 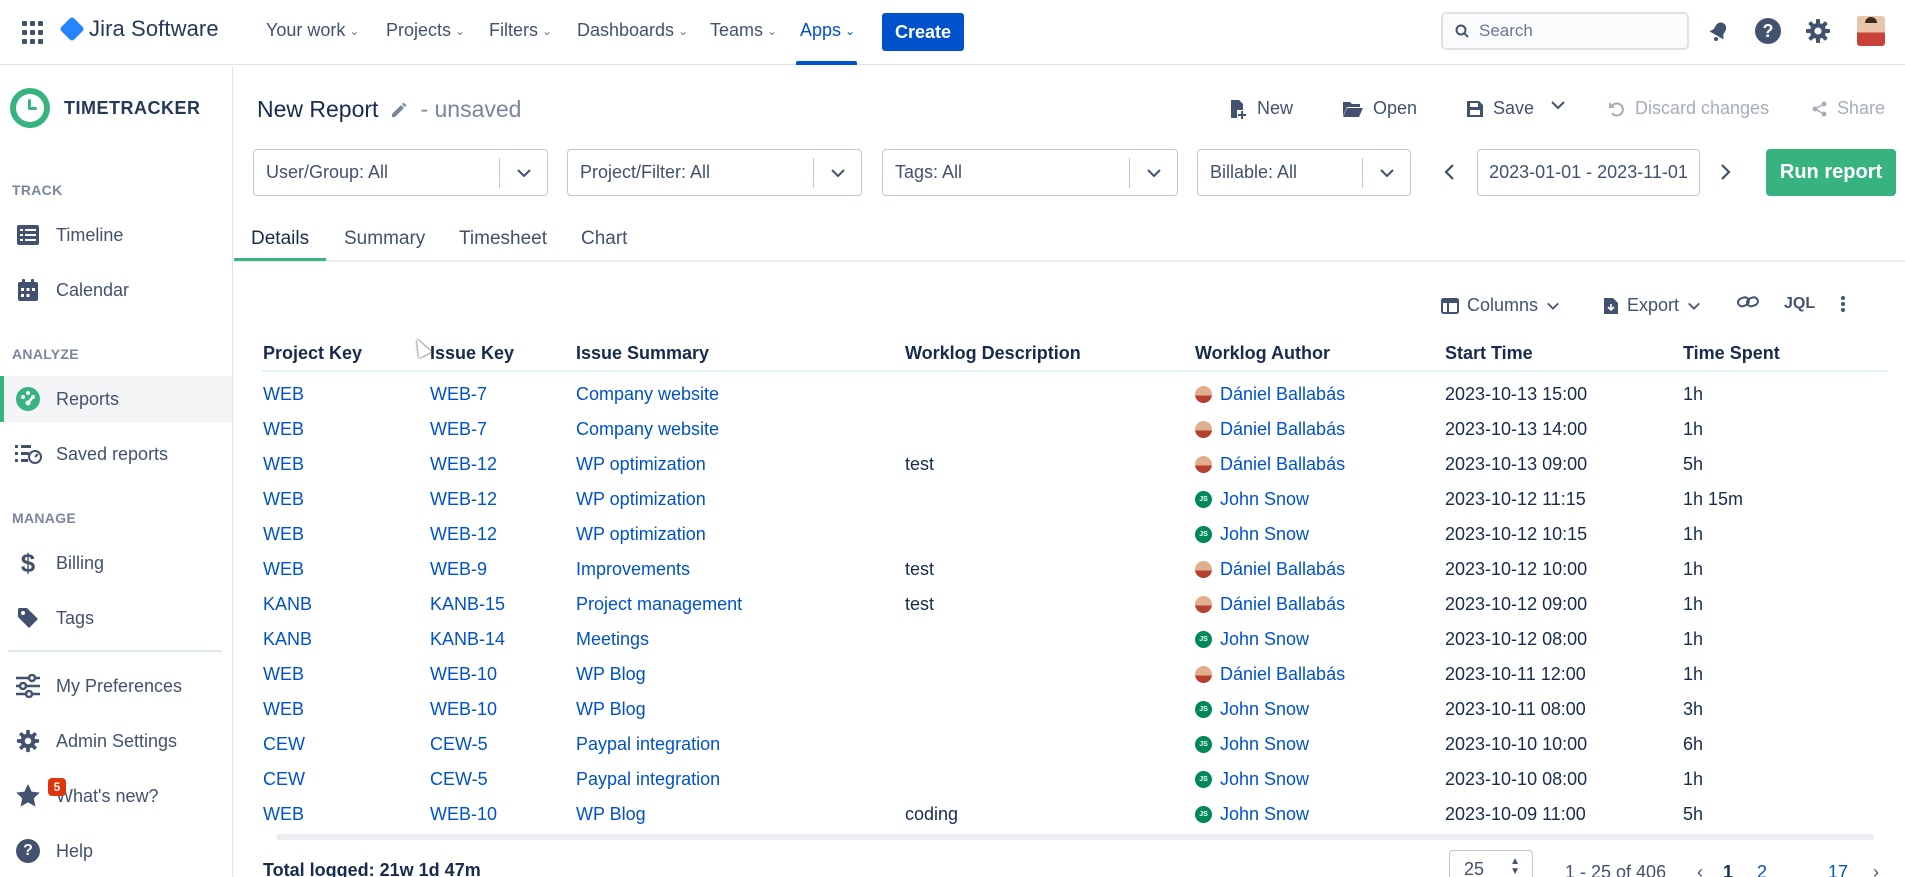 I want to click on sidebar-item-admin-settings: Admin Settings, so click(x=116, y=741).